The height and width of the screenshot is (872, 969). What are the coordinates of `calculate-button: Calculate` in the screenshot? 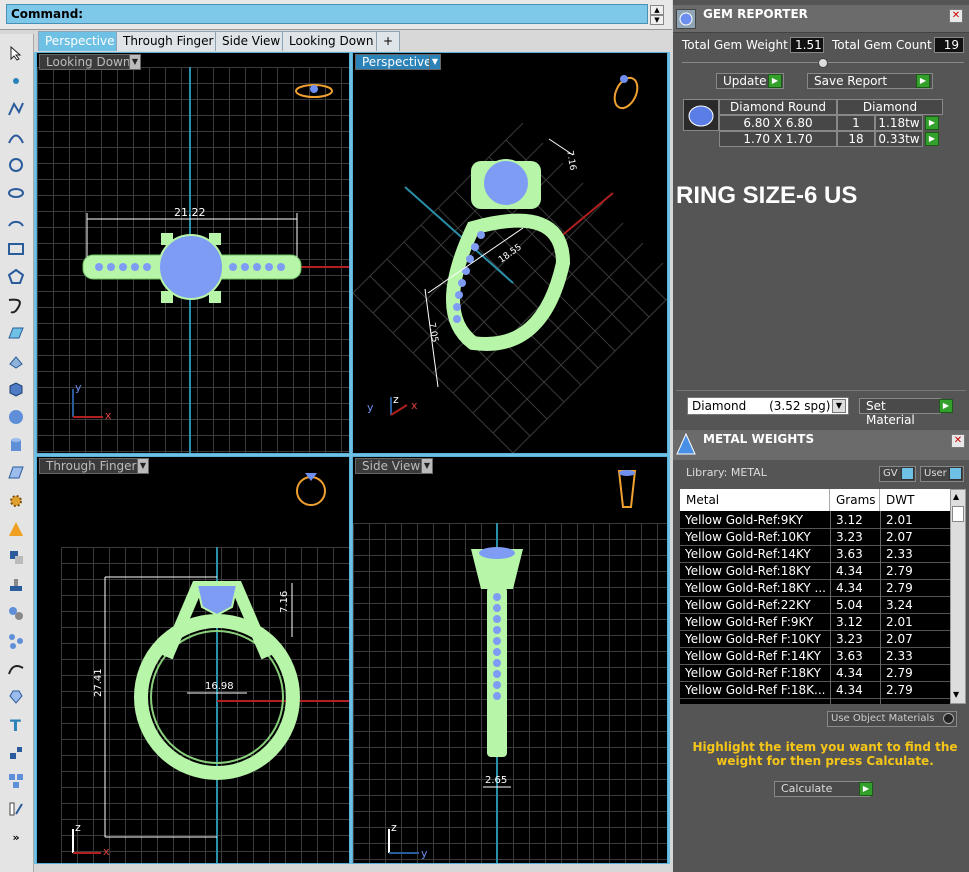 It's located at (822, 789).